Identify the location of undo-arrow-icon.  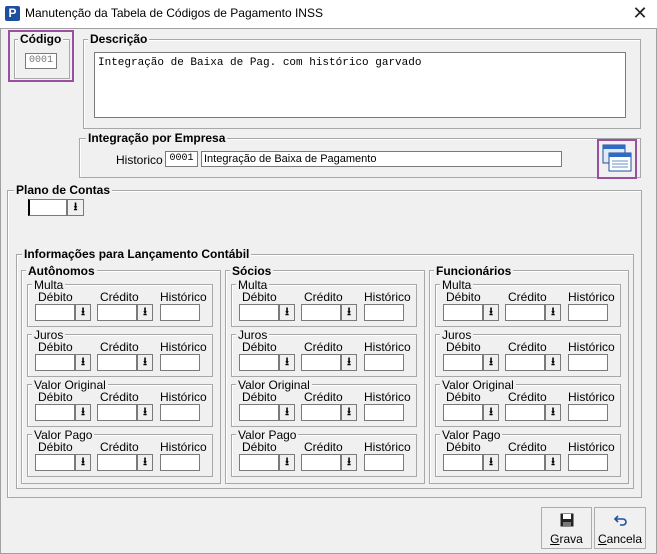
(620, 520).